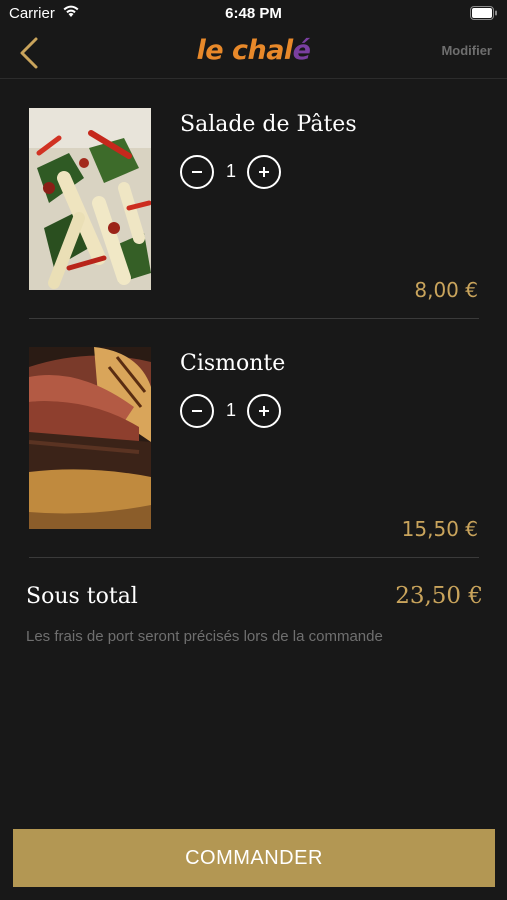  What do you see at coordinates (439, 596) in the screenshot?
I see `subtotal-value: 23,50 €` at bounding box center [439, 596].